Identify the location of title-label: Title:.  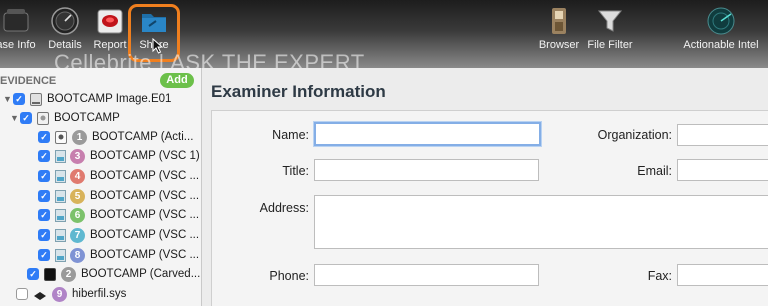
(295, 171).